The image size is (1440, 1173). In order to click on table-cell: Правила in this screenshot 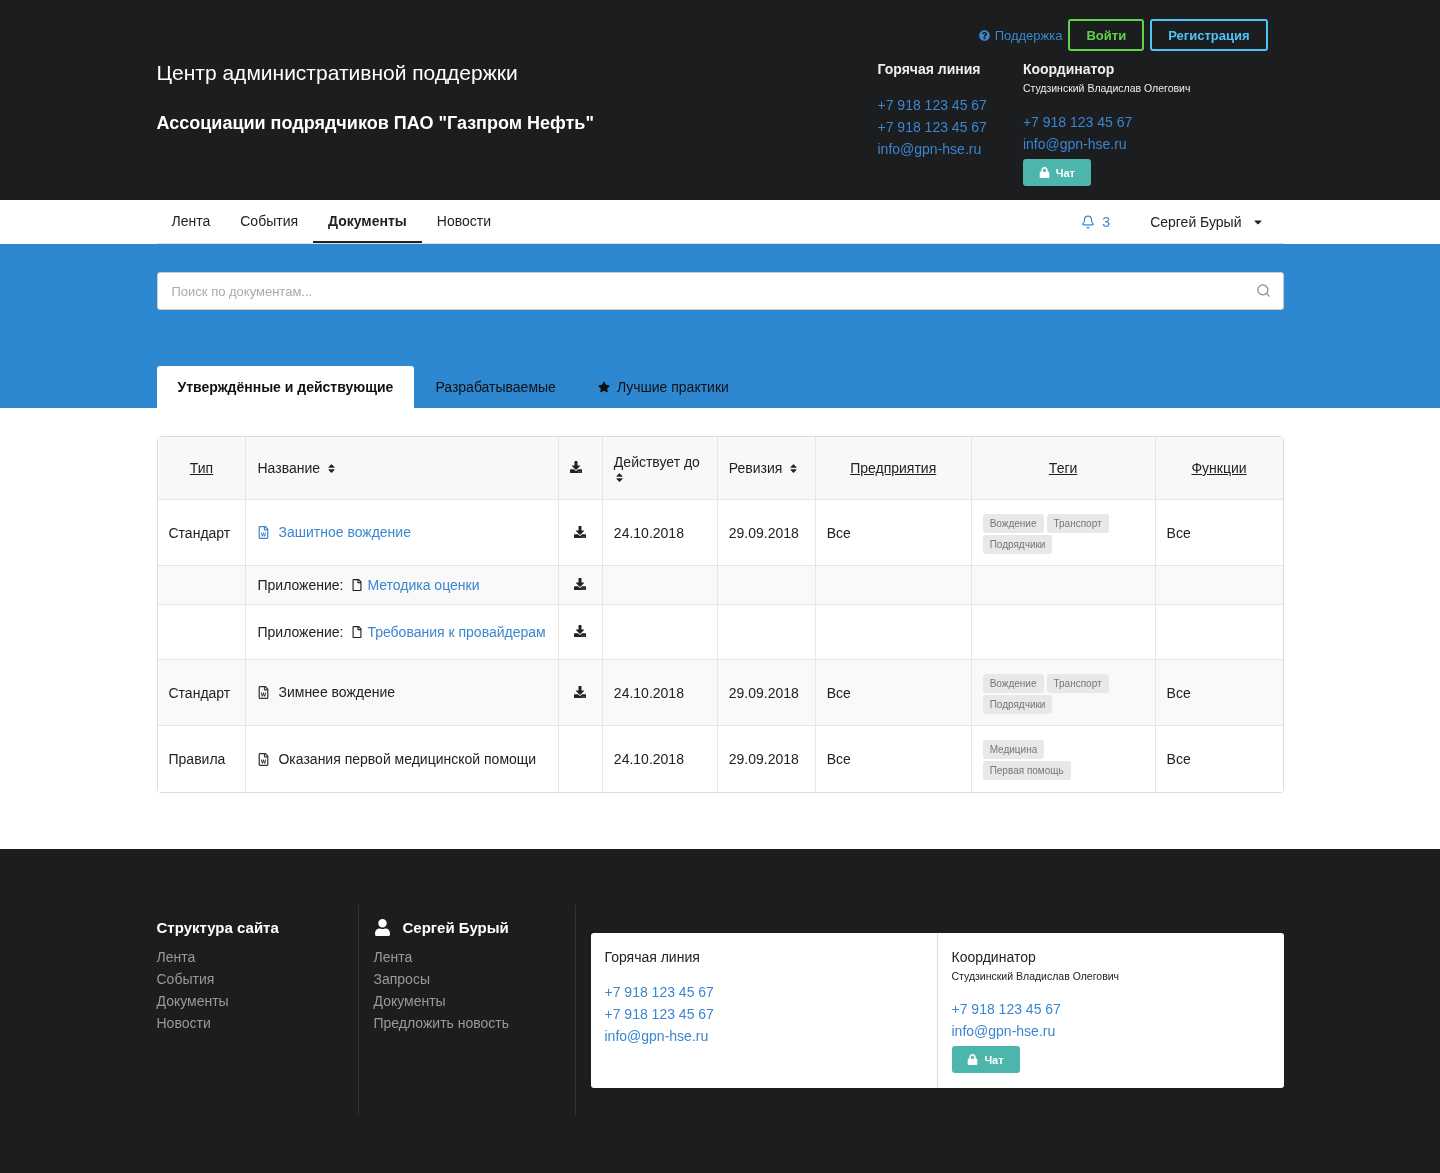, I will do `click(202, 759)`.